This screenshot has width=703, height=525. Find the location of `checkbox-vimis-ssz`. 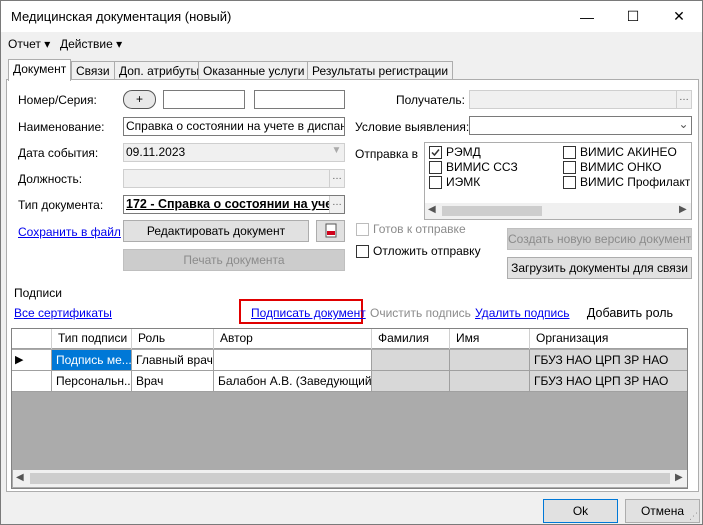

checkbox-vimis-ssz is located at coordinates (435, 167).